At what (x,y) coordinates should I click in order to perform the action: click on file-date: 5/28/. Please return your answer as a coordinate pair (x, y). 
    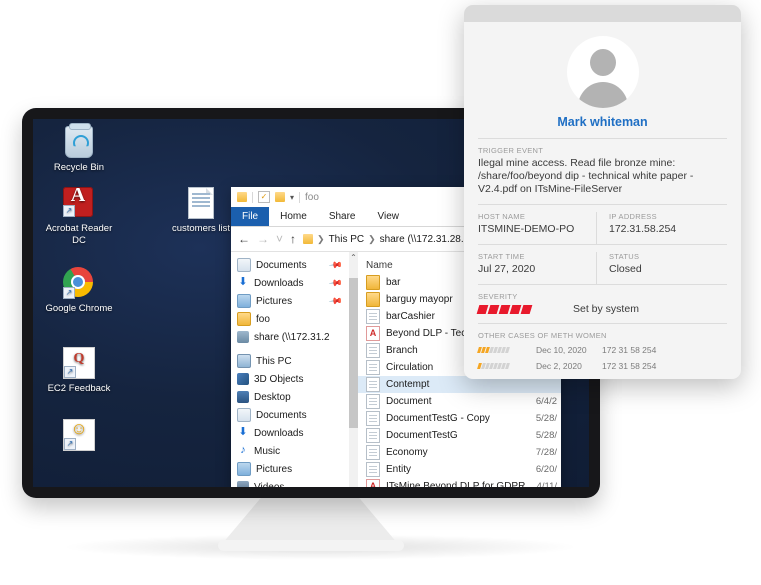
    Looking at the image, I should click on (546, 418).